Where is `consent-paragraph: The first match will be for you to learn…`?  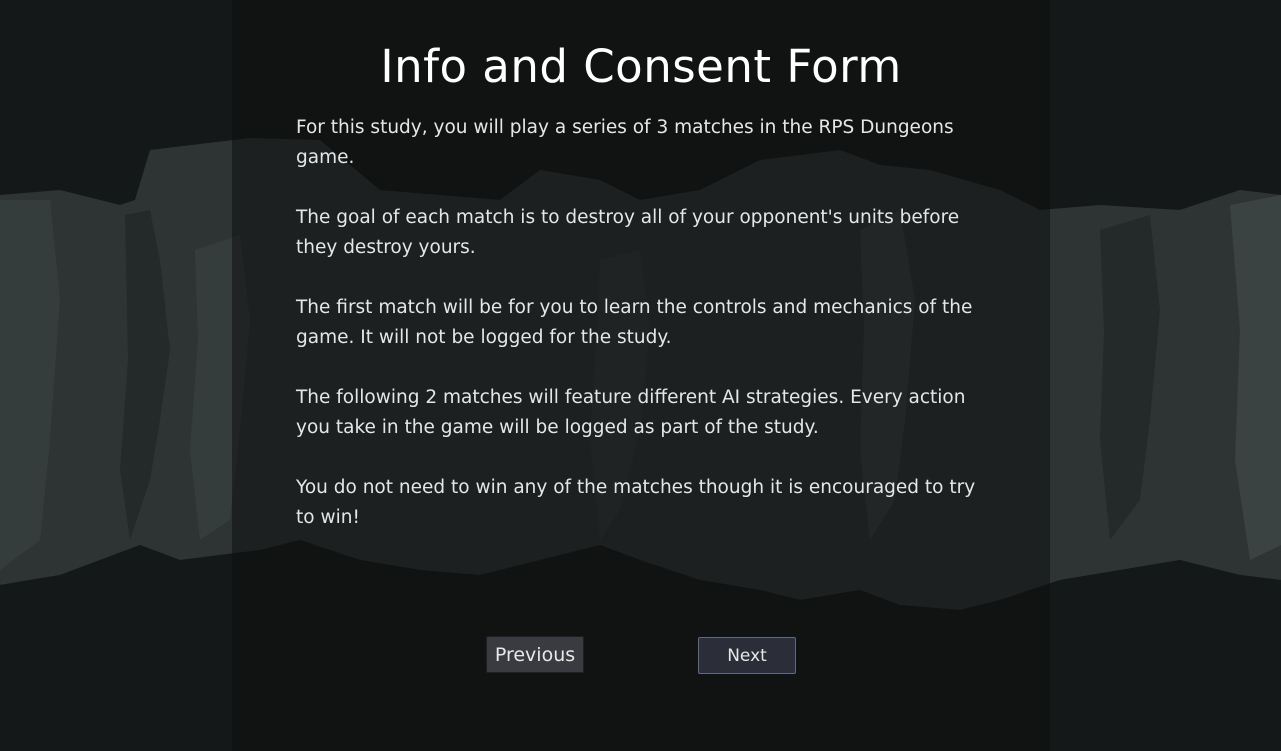 consent-paragraph: The first match will be for you to learn… is located at coordinates (634, 322).